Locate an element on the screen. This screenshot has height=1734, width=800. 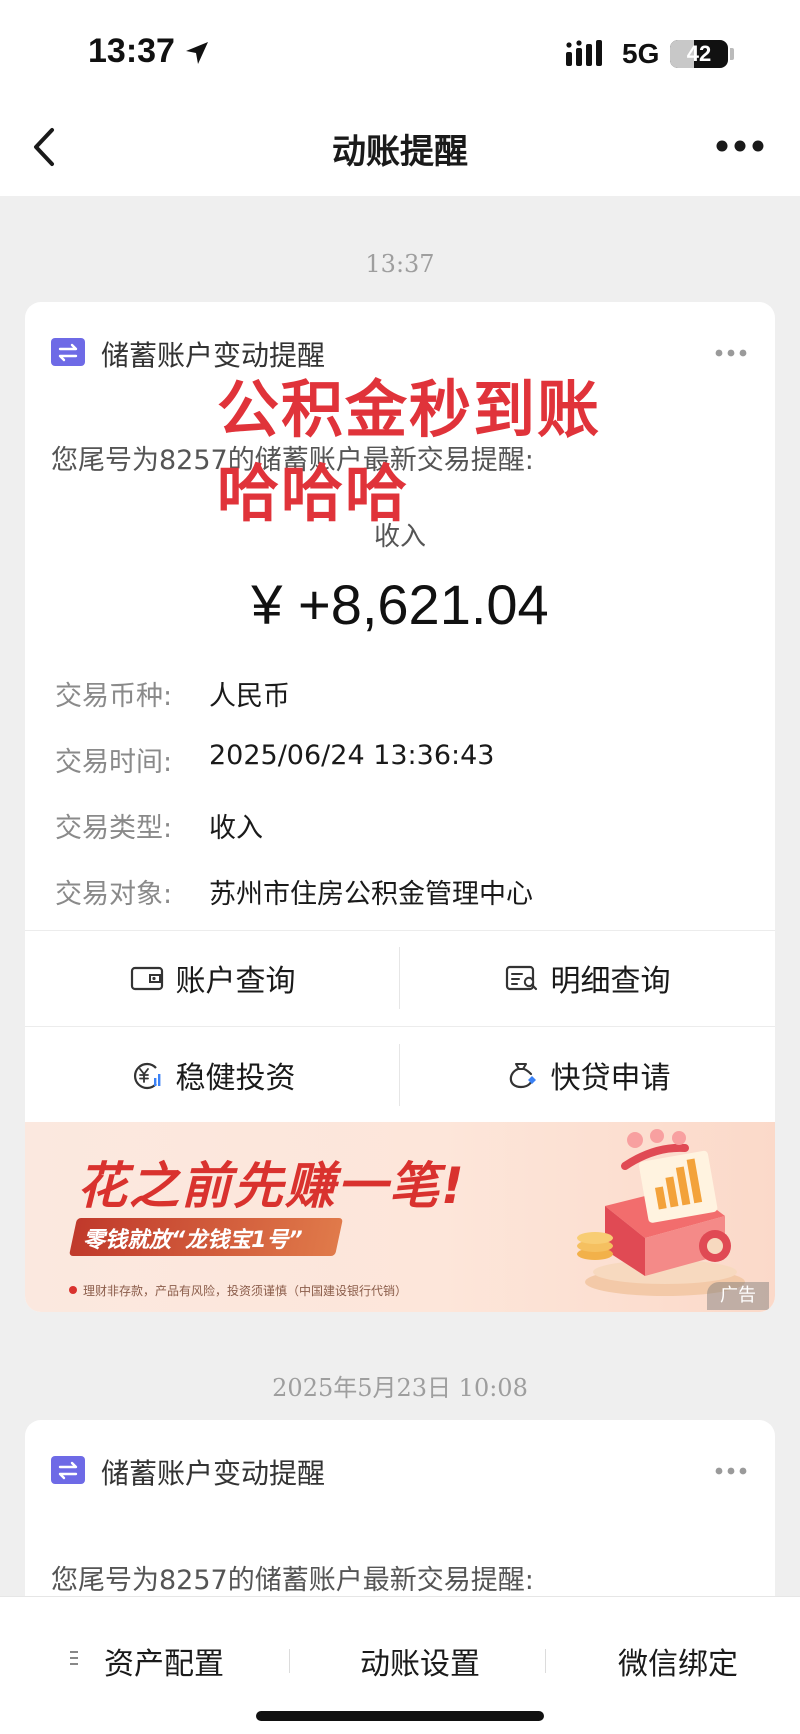
network-label: 5G is located at coordinates (641, 53).